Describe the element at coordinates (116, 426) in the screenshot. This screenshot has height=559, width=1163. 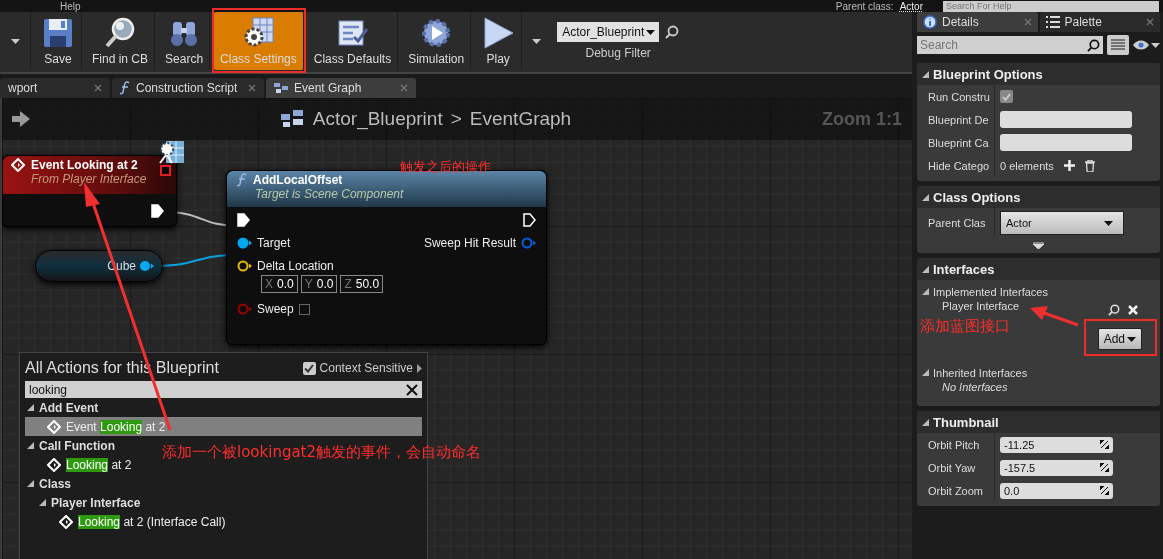
I see `action-item: Event Looking at 2` at that location.